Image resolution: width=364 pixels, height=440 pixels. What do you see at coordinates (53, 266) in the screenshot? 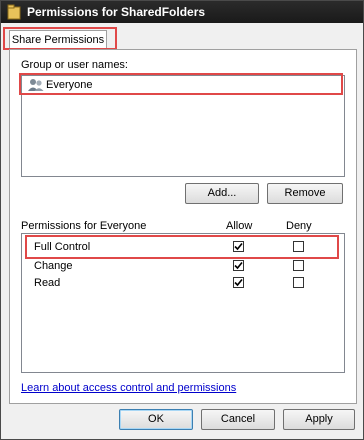
I see `permission-name: Change` at bounding box center [53, 266].